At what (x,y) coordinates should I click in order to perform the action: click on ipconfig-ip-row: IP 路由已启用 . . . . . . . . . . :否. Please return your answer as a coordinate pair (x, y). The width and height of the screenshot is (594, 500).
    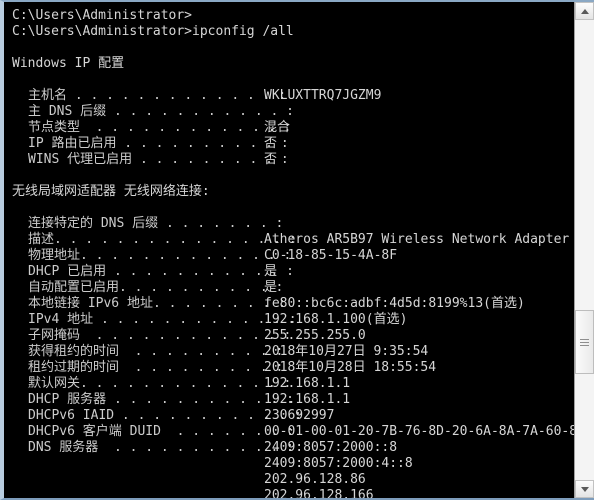
    Looking at the image, I should click on (291, 144).